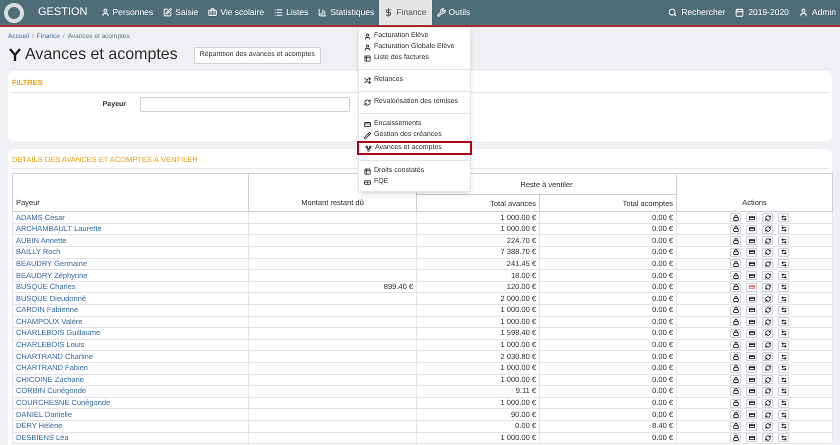  Describe the element at coordinates (127, 12) in the screenshot. I see `nav-tab: Personnes` at that location.